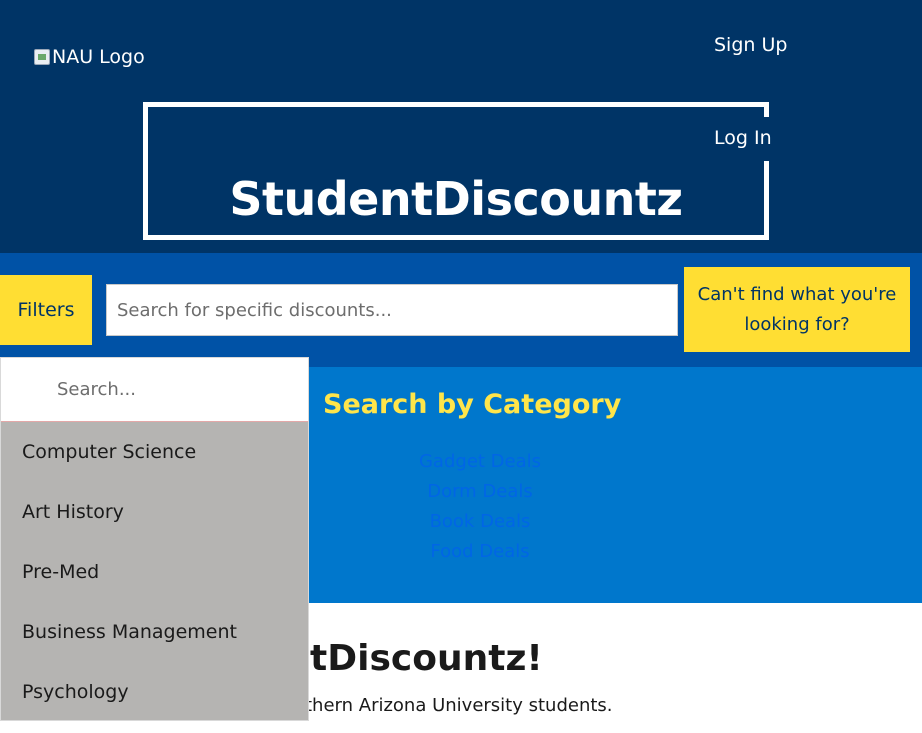 The width and height of the screenshot is (922, 733). Describe the element at coordinates (154, 390) in the screenshot. I see `filter-search-input` at that location.